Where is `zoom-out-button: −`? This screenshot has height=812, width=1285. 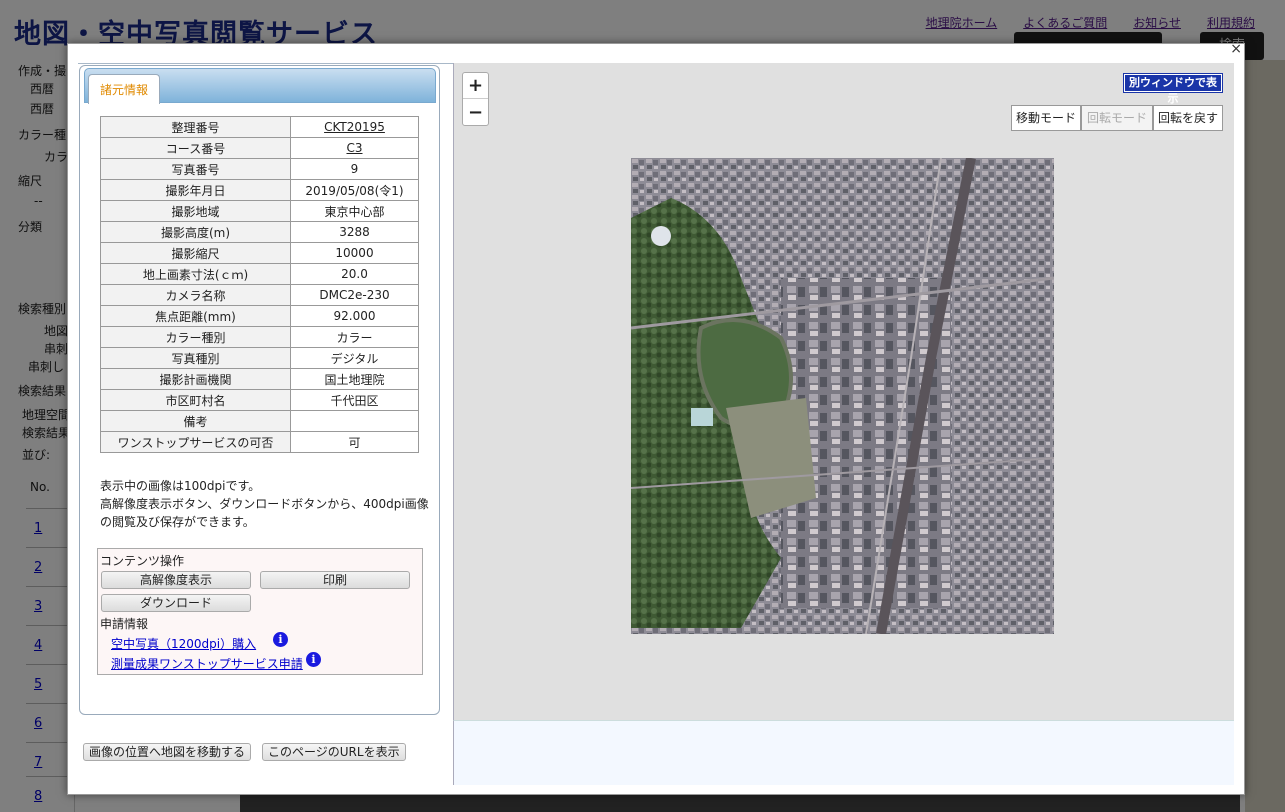
zoom-out-button: − is located at coordinates (475, 113).